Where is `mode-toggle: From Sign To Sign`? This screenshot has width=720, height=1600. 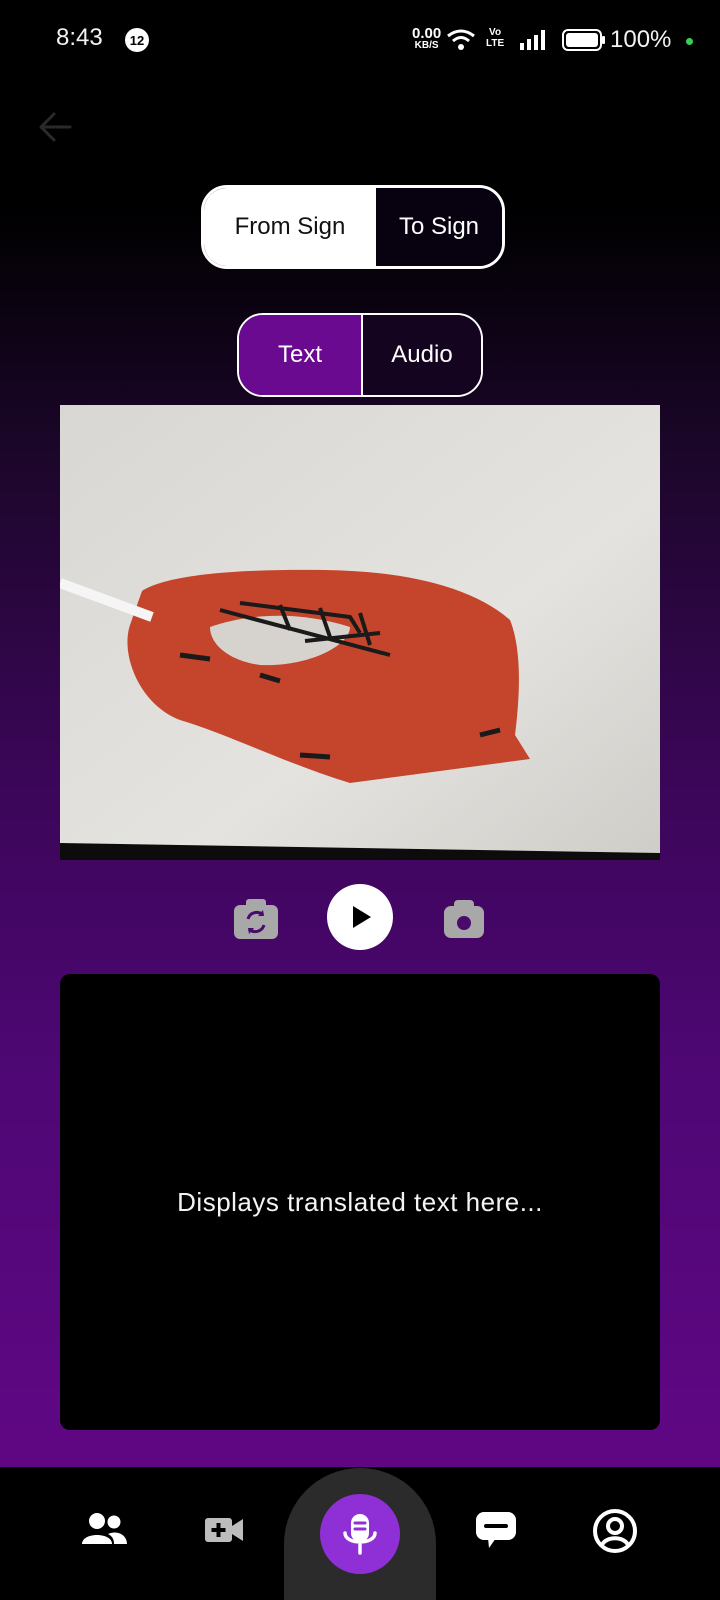
mode-toggle: From Sign To Sign is located at coordinates (353, 227).